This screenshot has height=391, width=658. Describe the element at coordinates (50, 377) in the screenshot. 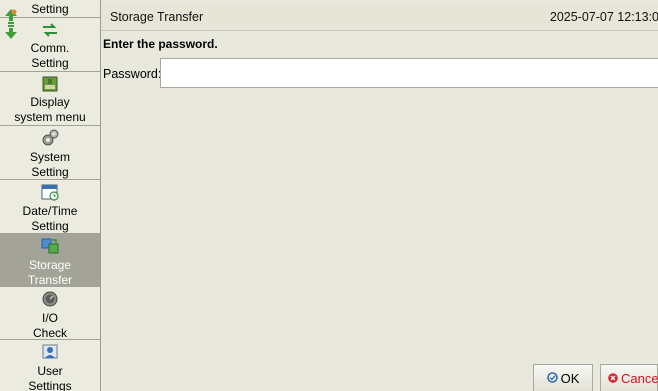

I see `sidebar-item-label: User Settings` at that location.